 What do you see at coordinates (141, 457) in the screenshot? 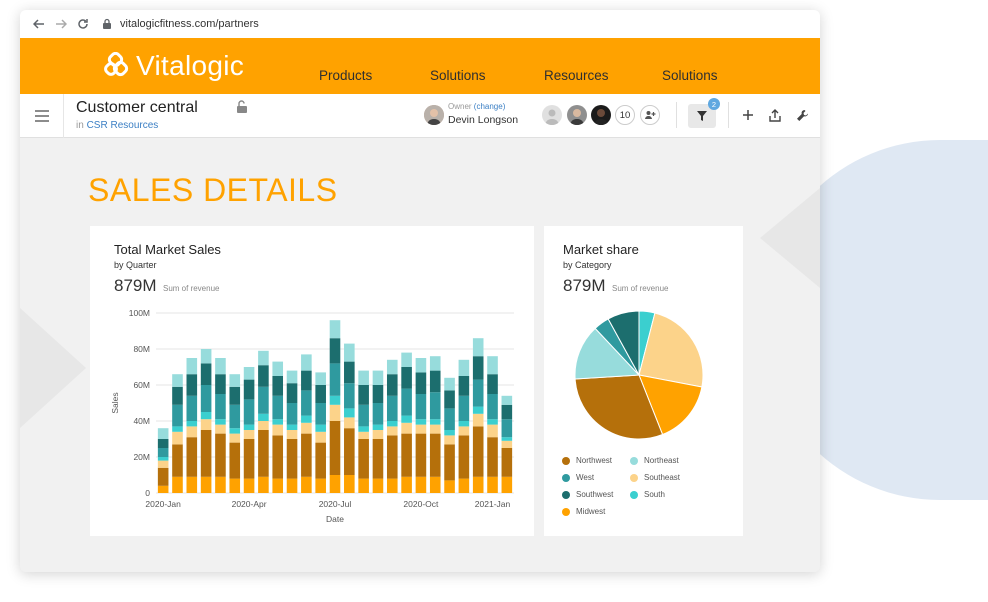
I see `y-tick-label: 20M` at bounding box center [141, 457].